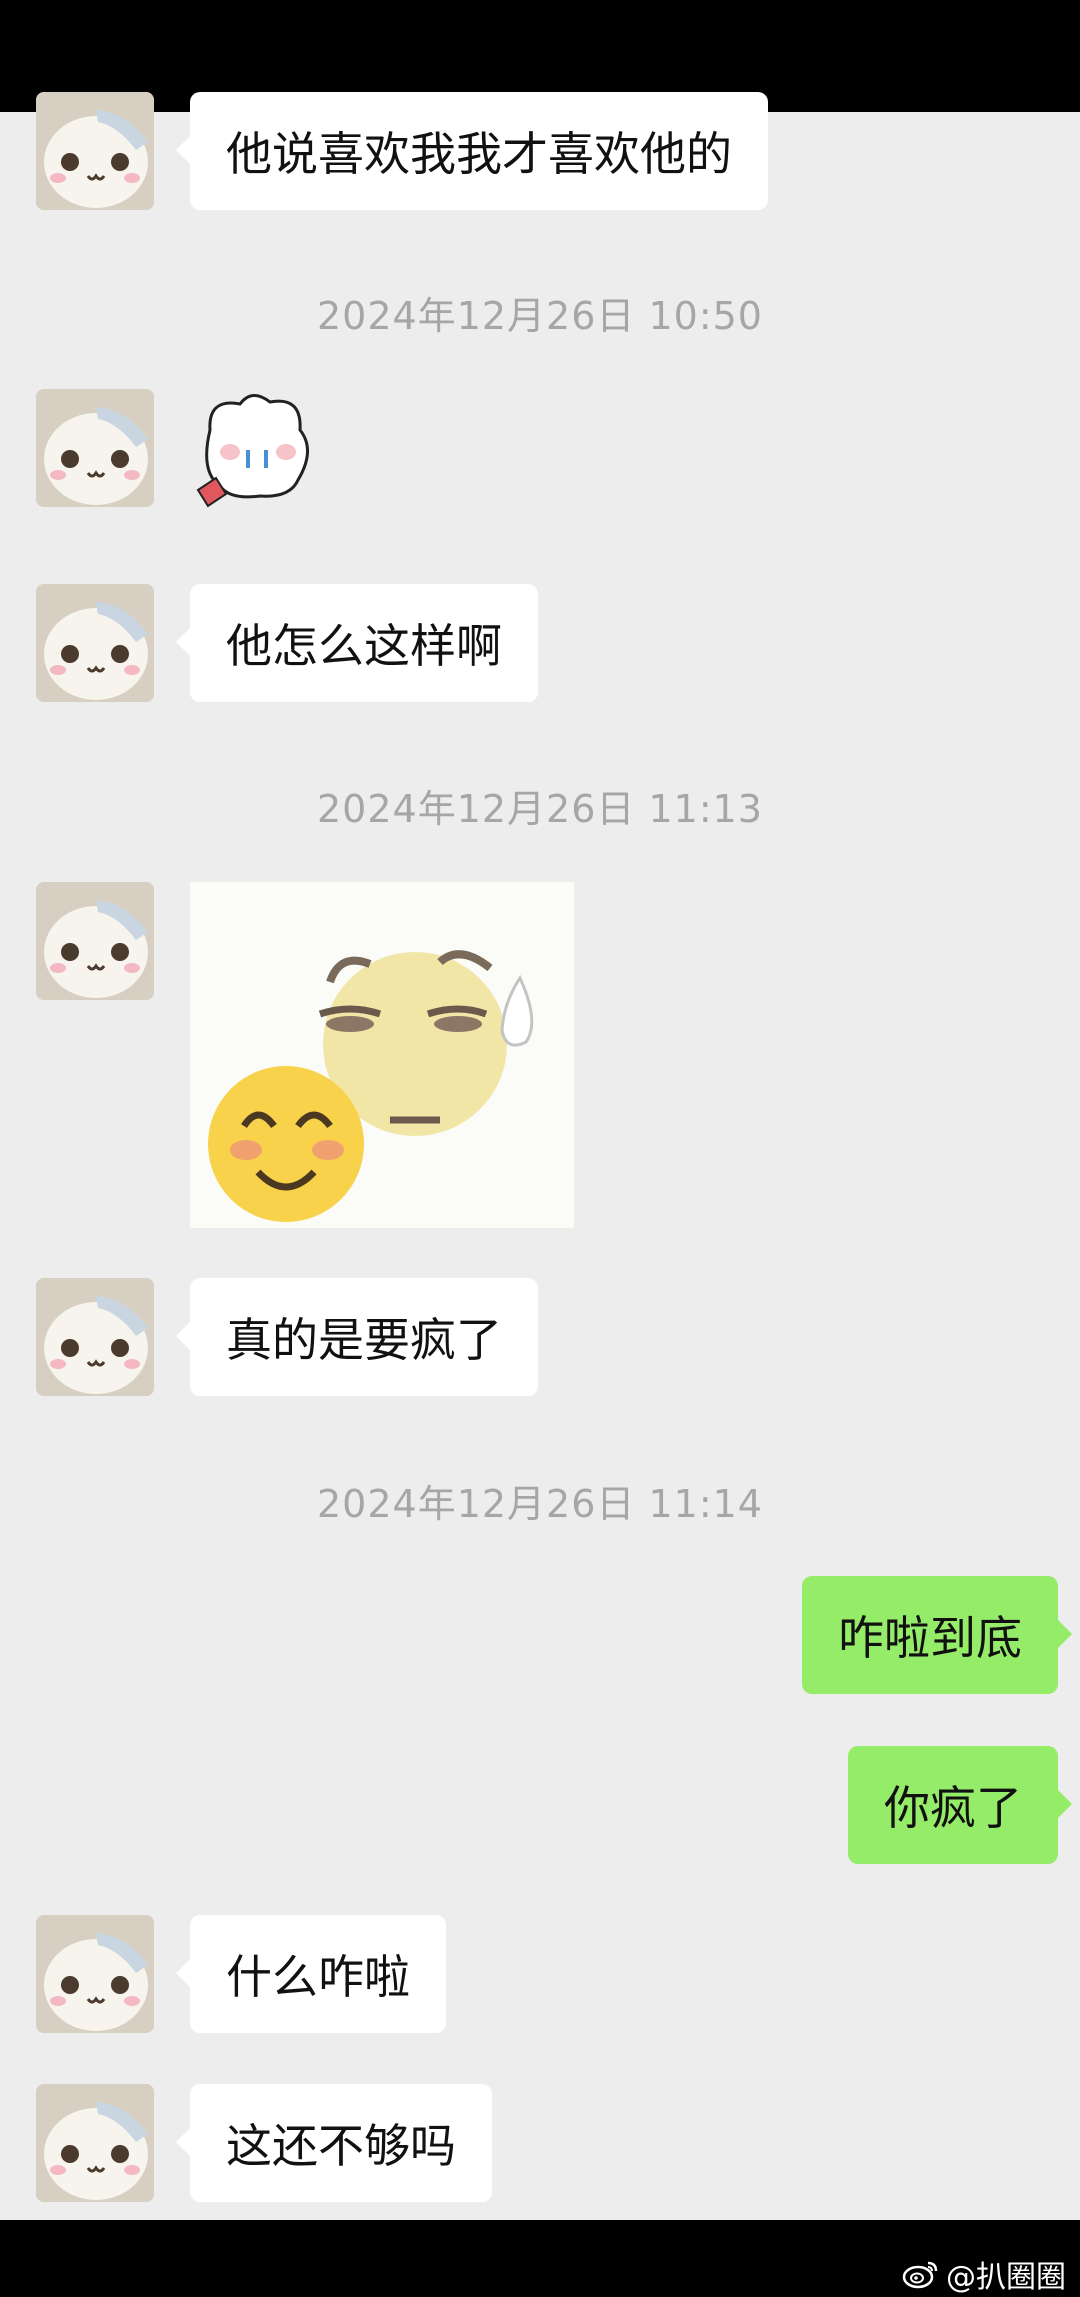 Image resolution: width=1080 pixels, height=2297 pixels. Describe the element at coordinates (937, 1635) in the screenshot. I see `outgoing-message: 咋啦到底` at that location.